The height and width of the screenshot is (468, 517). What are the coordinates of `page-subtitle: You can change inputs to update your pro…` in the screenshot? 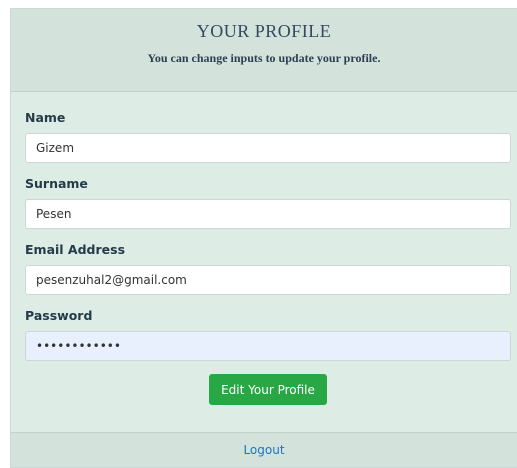 It's located at (264, 58).